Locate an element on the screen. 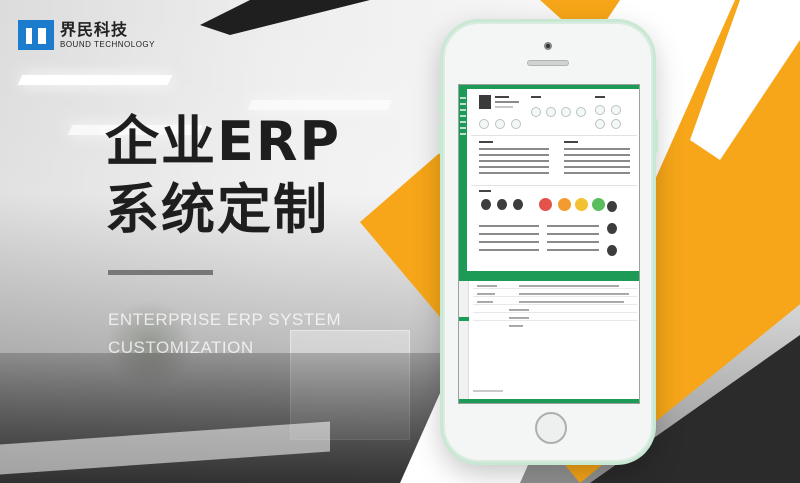 This screenshot has height=483, width=800. subtitle-line-1: ENTERPRISE ERP SYSTEM is located at coordinates (225, 319).